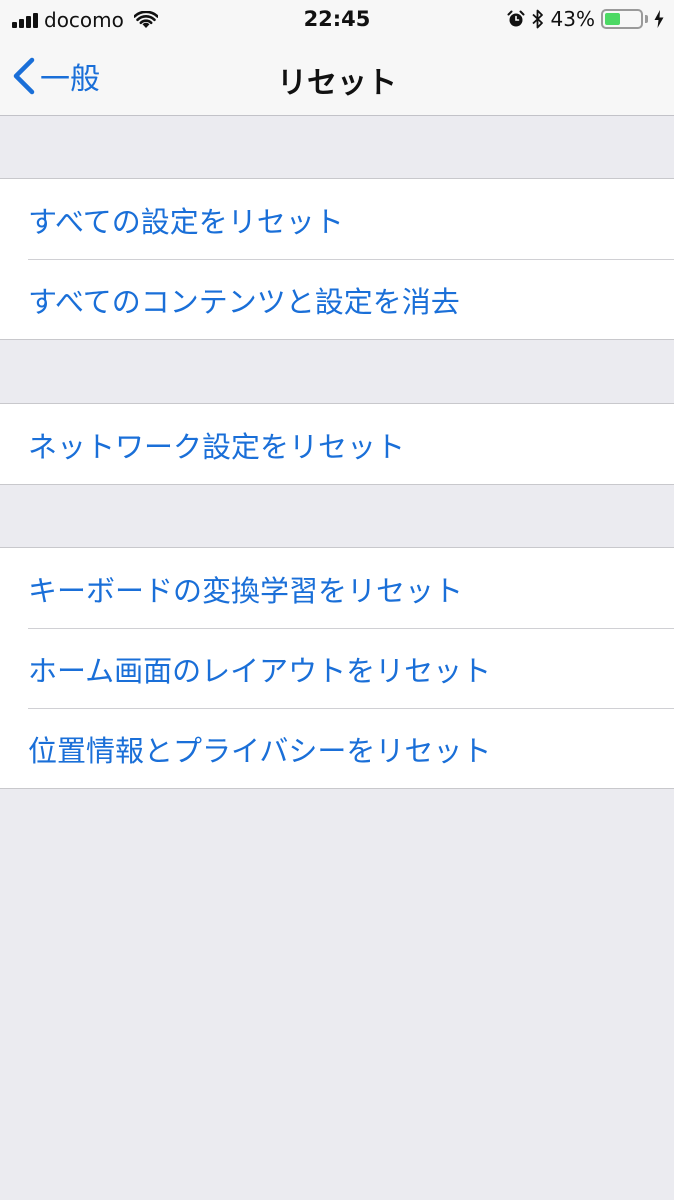 The image size is (674, 1200). I want to click on charging-icon, so click(659, 19).